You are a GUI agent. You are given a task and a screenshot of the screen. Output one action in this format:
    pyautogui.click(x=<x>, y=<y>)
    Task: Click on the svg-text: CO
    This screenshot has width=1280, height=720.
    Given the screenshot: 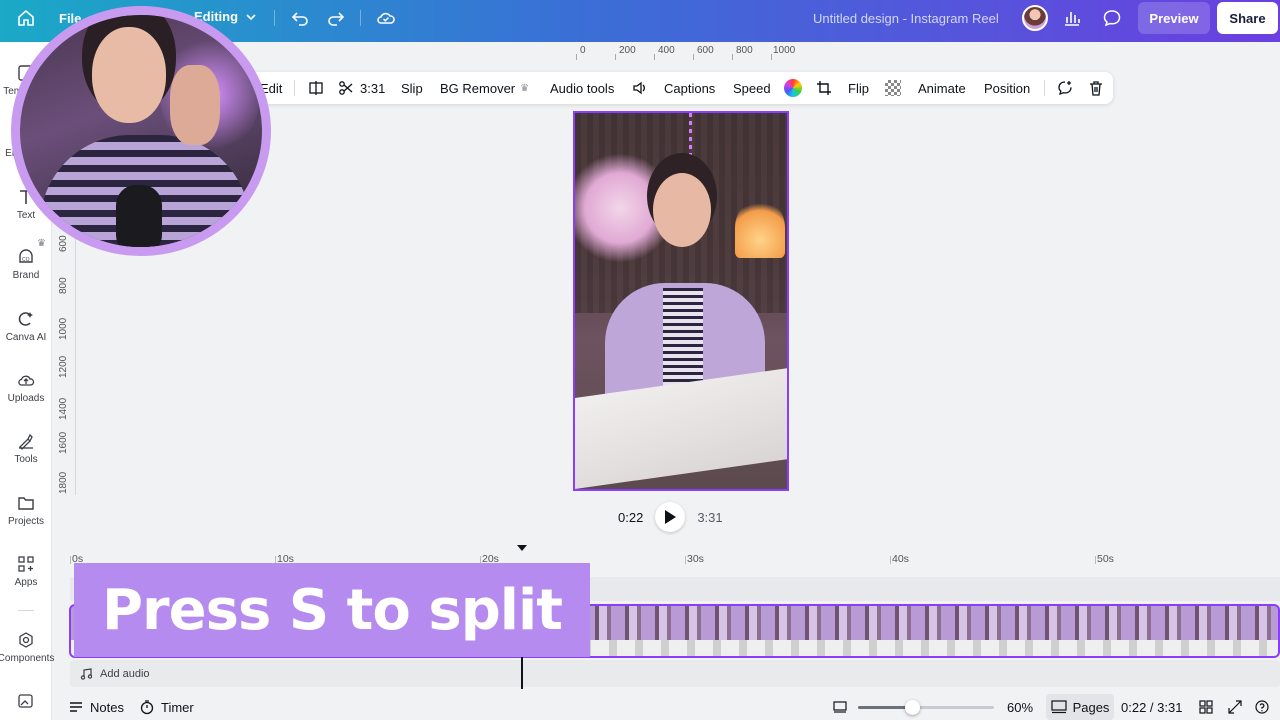 What is the action you would take?
    pyautogui.click(x=26, y=260)
    